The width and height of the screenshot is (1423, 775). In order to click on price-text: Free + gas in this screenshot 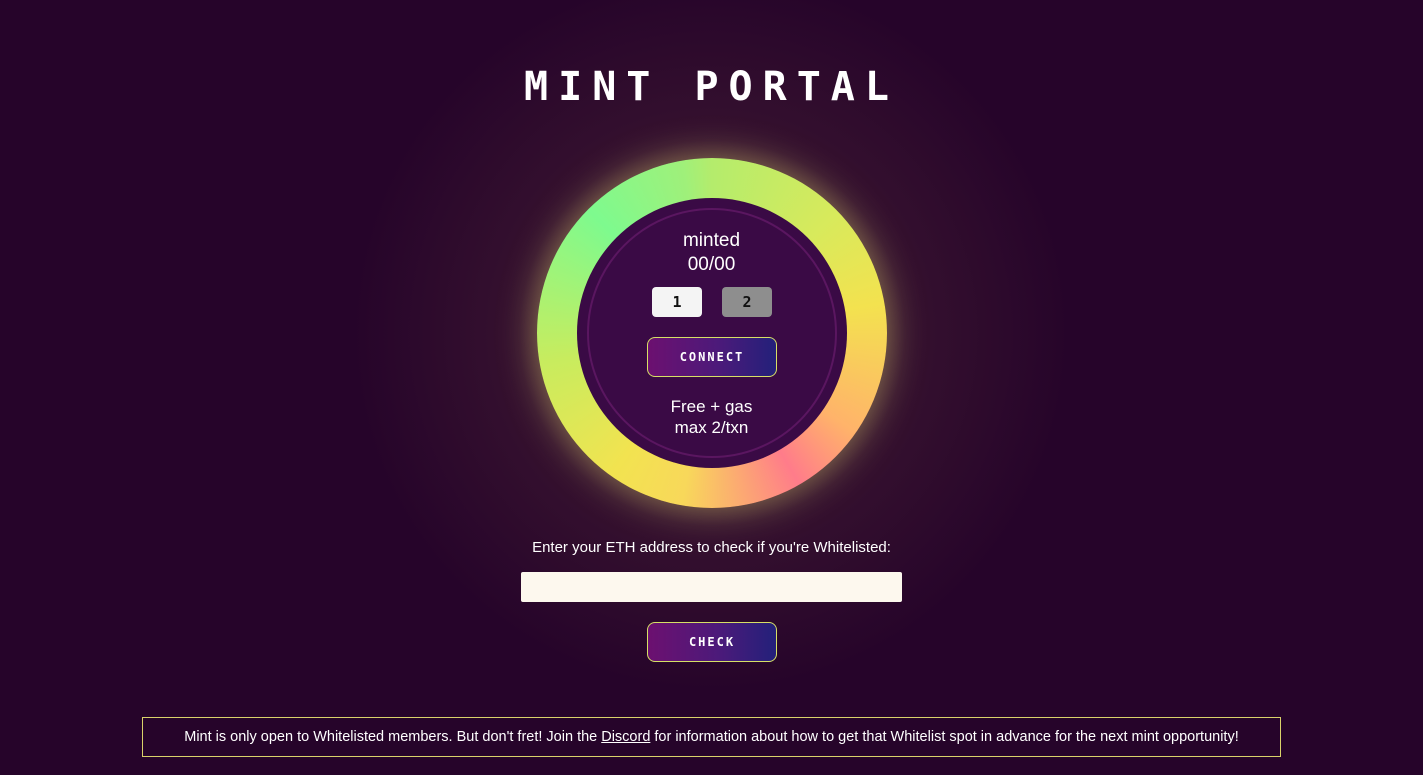, I will do `click(711, 406)`.